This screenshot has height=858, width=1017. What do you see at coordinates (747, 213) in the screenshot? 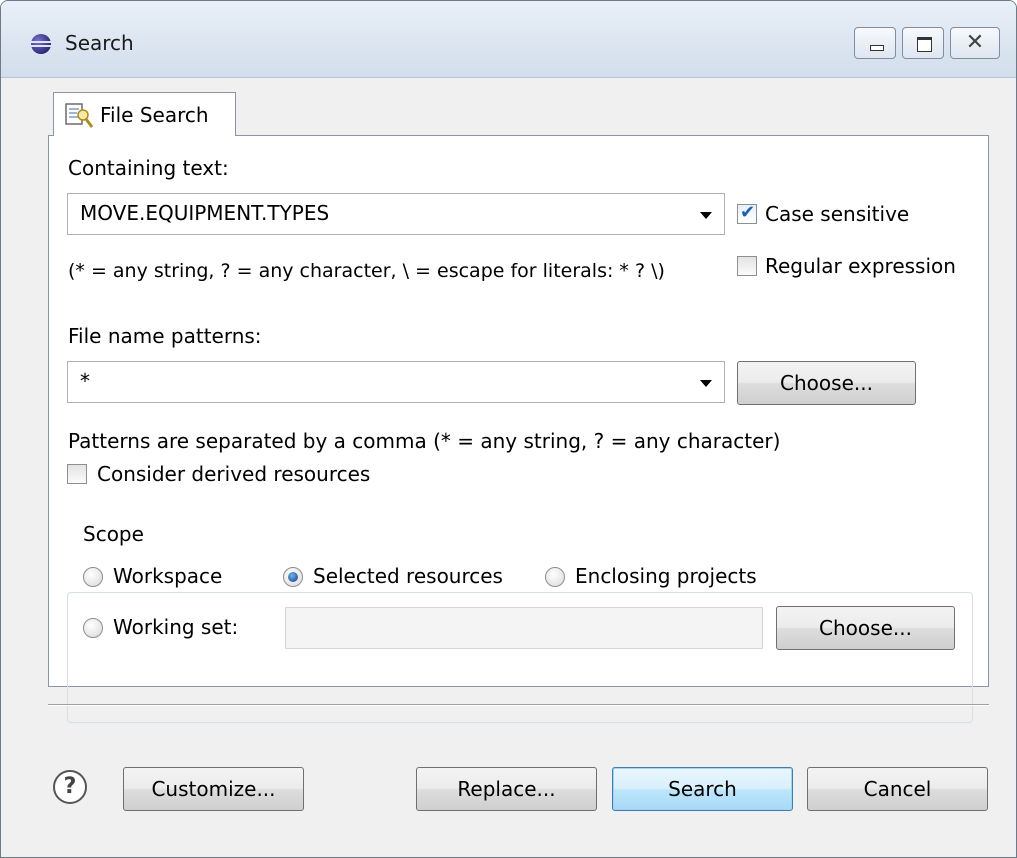
I see `case-sensitive-checkbox` at bounding box center [747, 213].